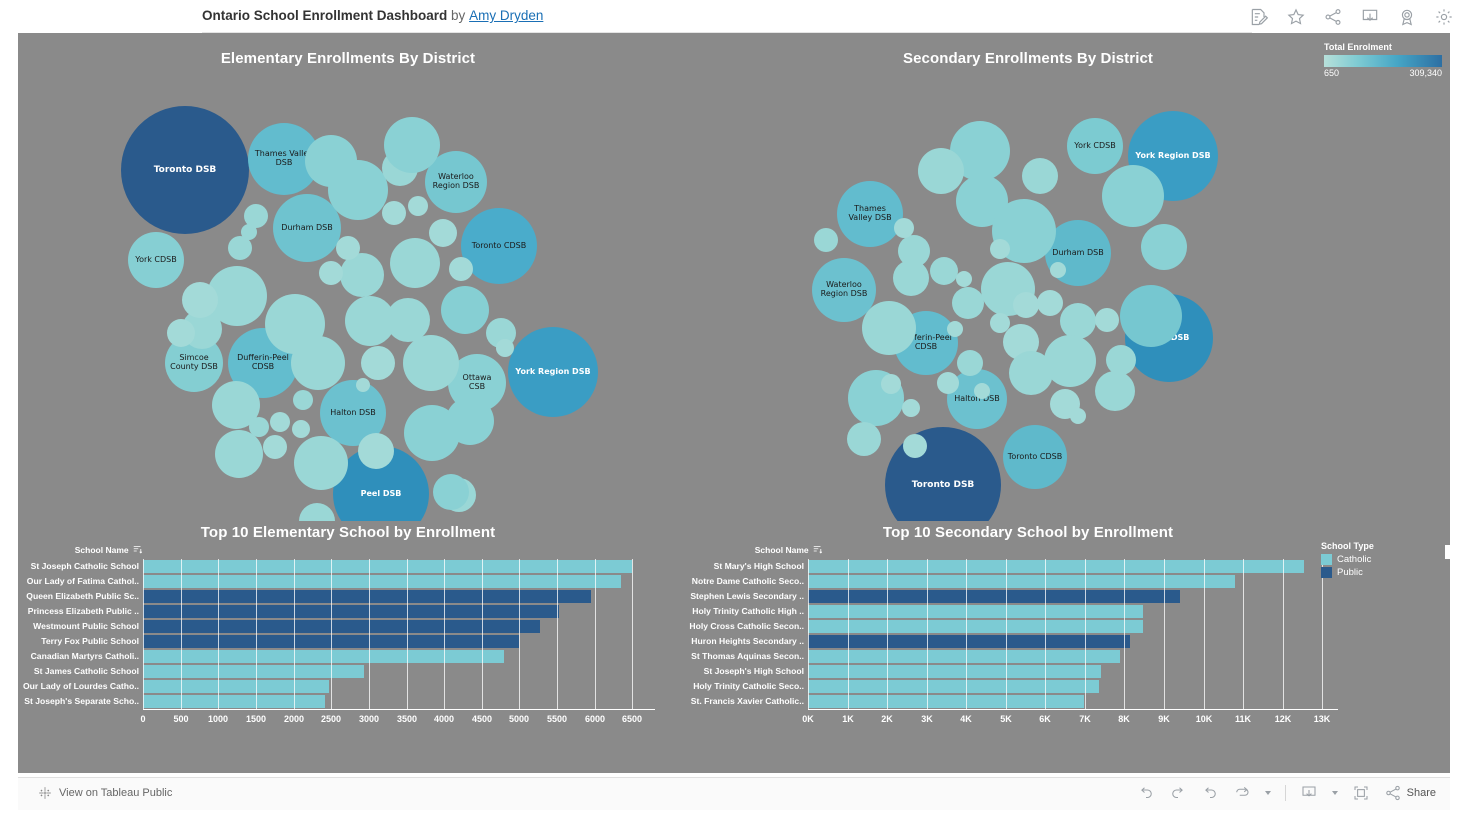 Image resolution: width=1468 pixels, height=814 pixels. Describe the element at coordinates (742, 641) in the screenshot. I see `bar-row-label: Huron Heights Secondary ..` at that location.